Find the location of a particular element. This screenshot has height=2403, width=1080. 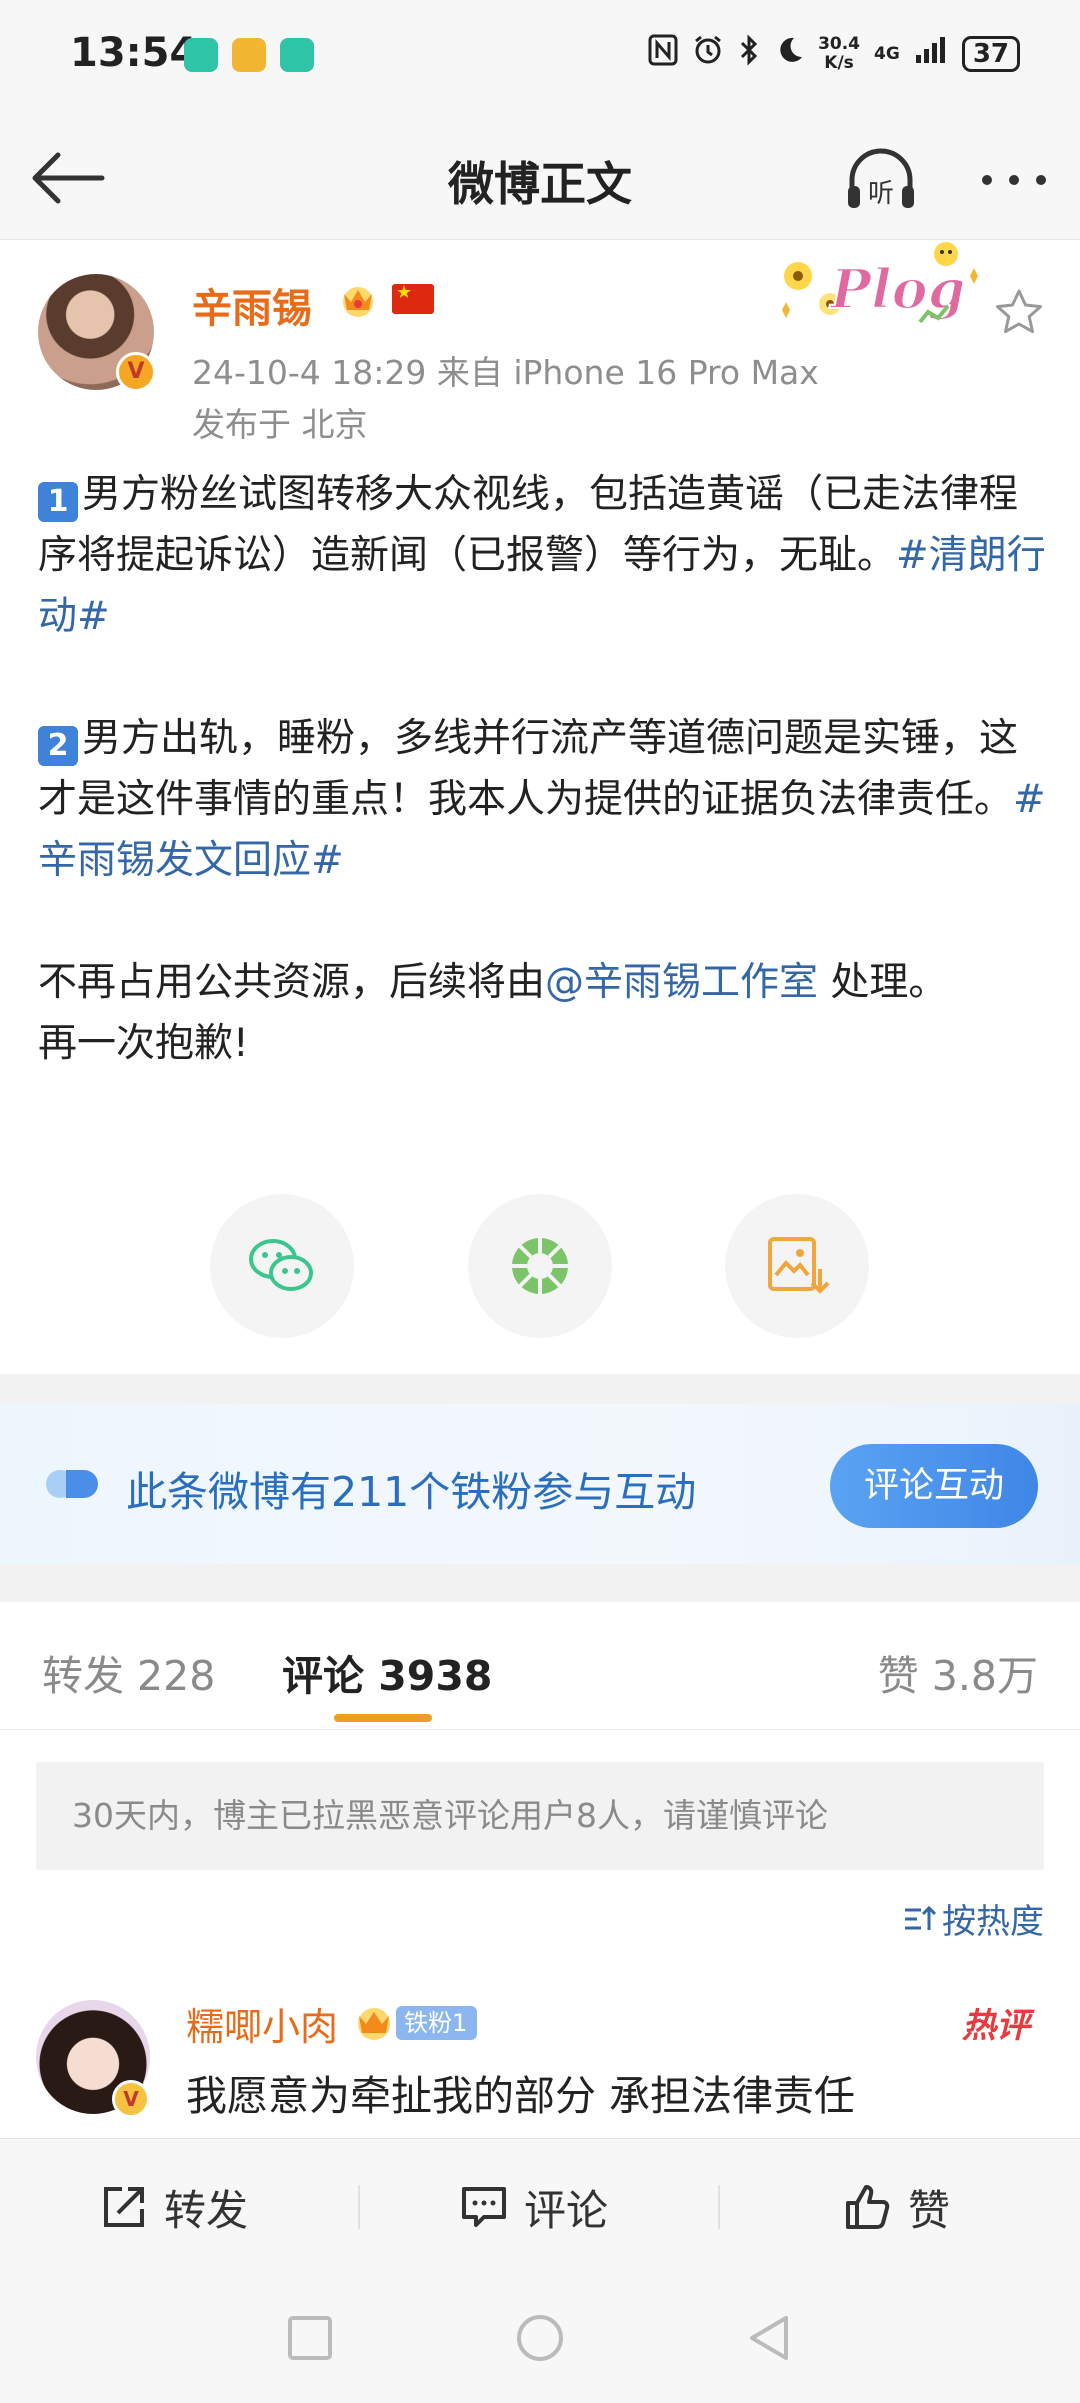

status-indicators: 30.4 K/s 4G 37 is located at coordinates (834, 54).